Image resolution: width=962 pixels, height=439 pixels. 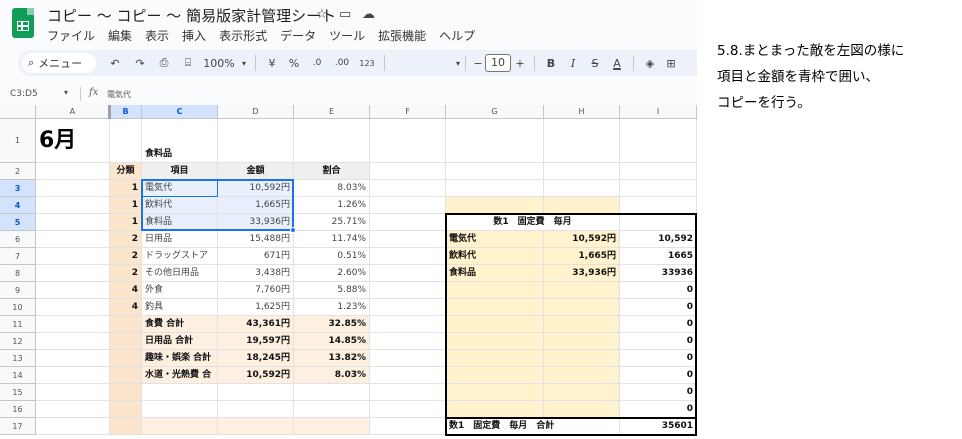 I want to click on menu-edit: 編集, so click(x=120, y=35).